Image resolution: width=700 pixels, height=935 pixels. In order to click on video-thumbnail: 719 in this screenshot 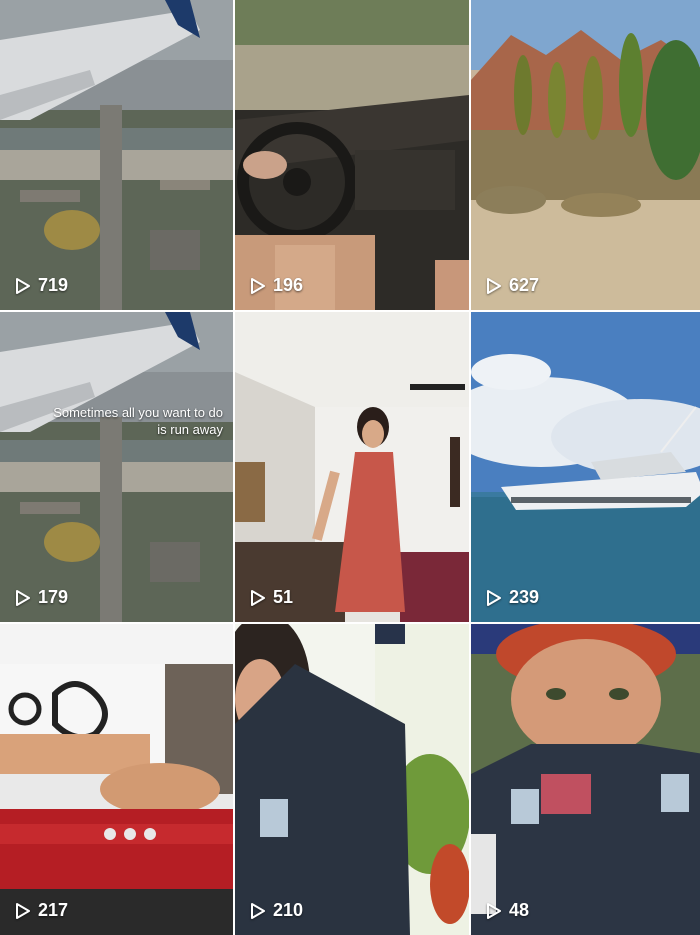, I will do `click(116, 155)`.